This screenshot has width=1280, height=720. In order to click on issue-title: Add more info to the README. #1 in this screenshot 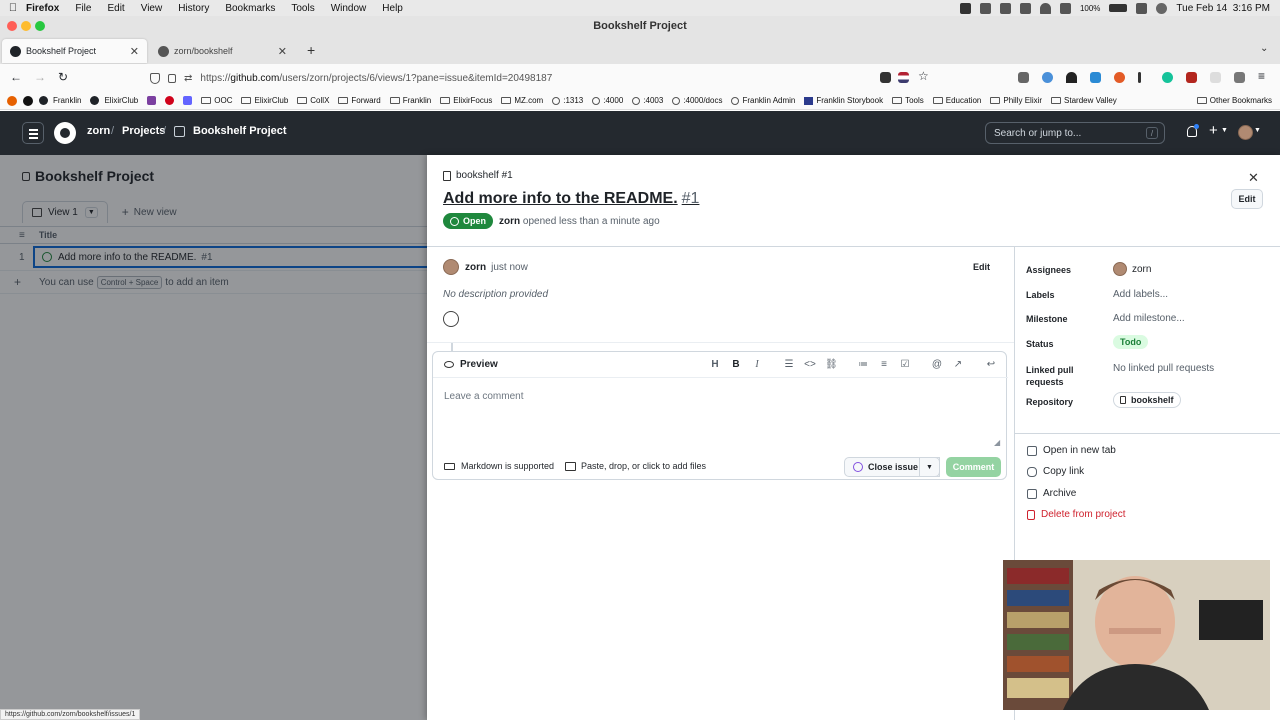, I will do `click(571, 199)`.